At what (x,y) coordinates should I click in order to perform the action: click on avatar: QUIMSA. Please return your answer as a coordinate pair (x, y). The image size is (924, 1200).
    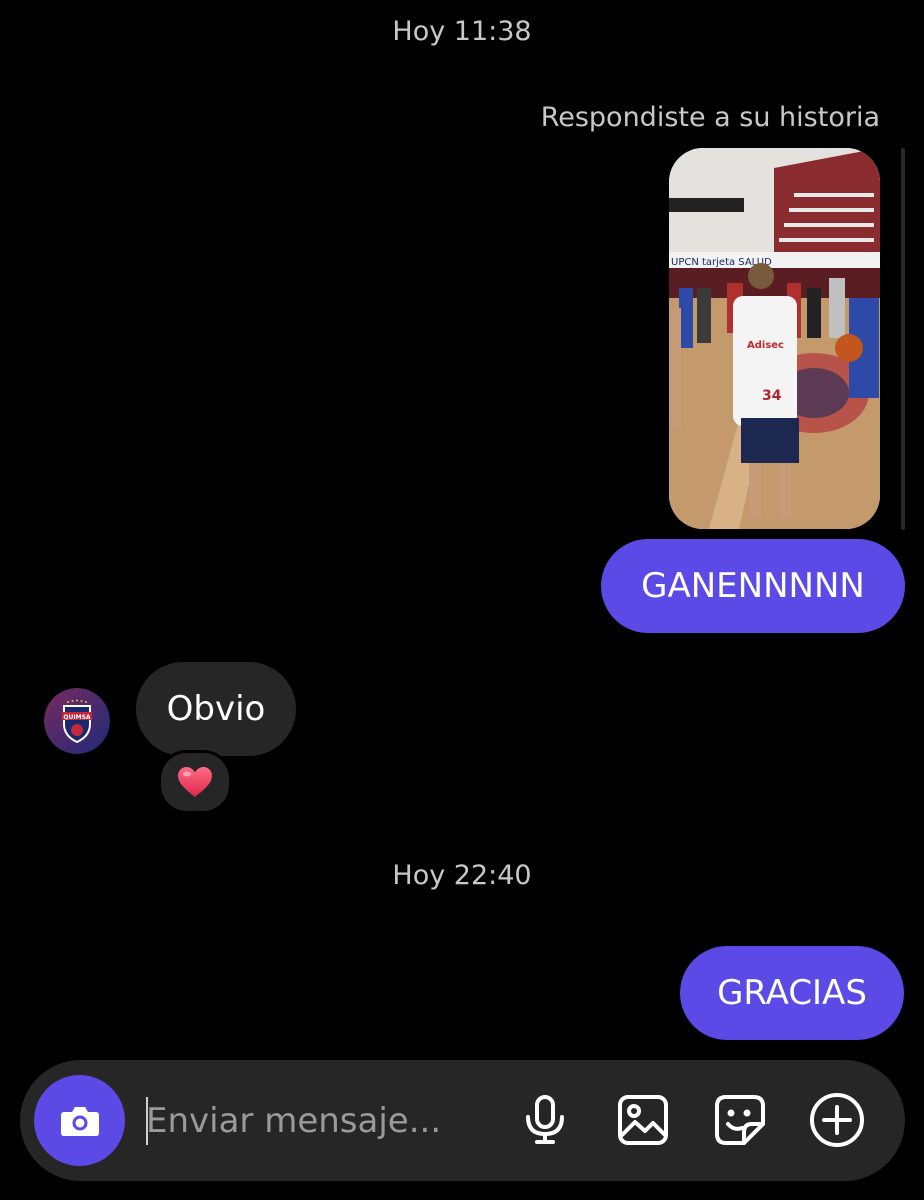
    Looking at the image, I should click on (77, 721).